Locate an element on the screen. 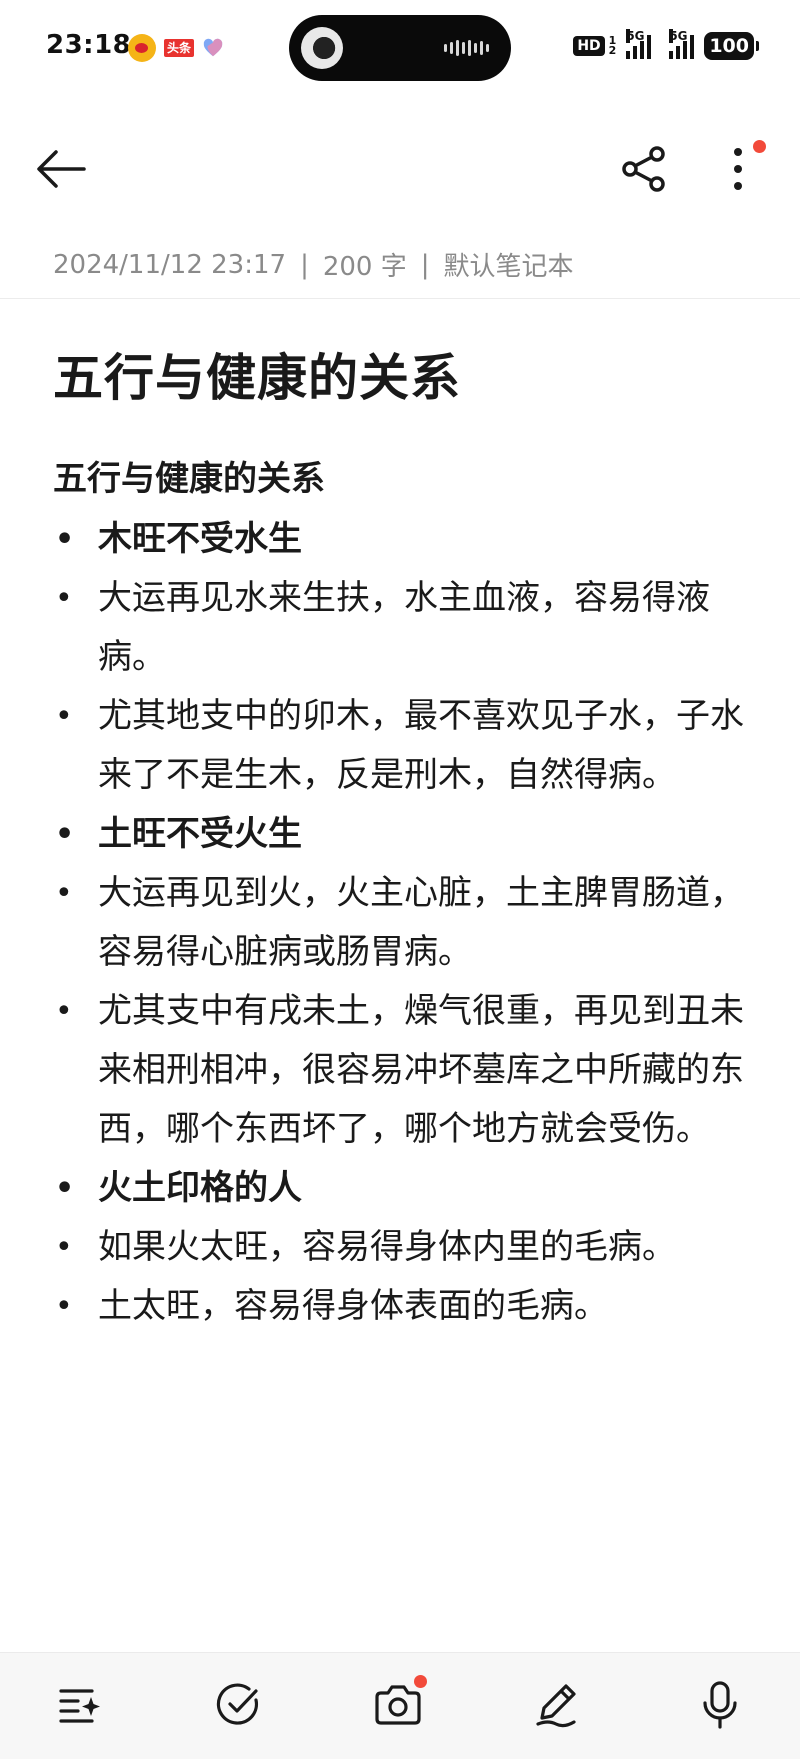 The image size is (800, 1759). weibo-icon is located at coordinates (142, 48).